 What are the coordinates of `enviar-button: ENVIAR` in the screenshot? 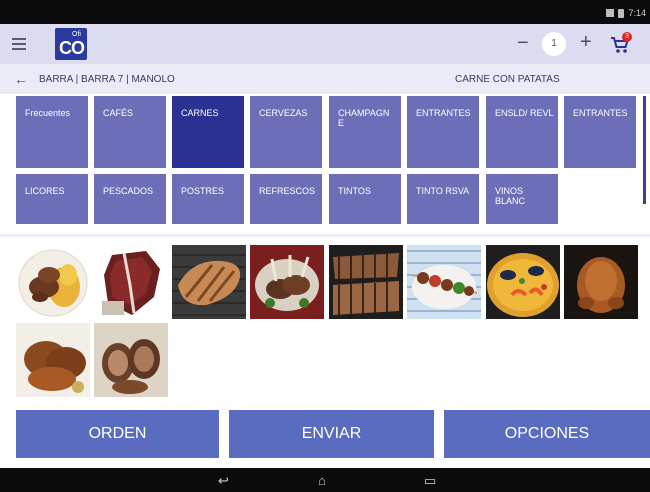 It's located at (331, 434).